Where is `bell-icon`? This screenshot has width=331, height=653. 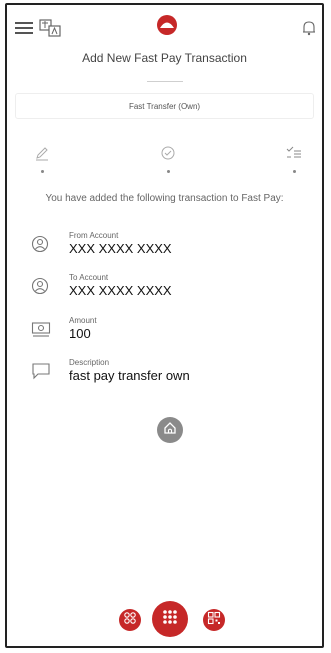
bell-icon is located at coordinates (309, 28).